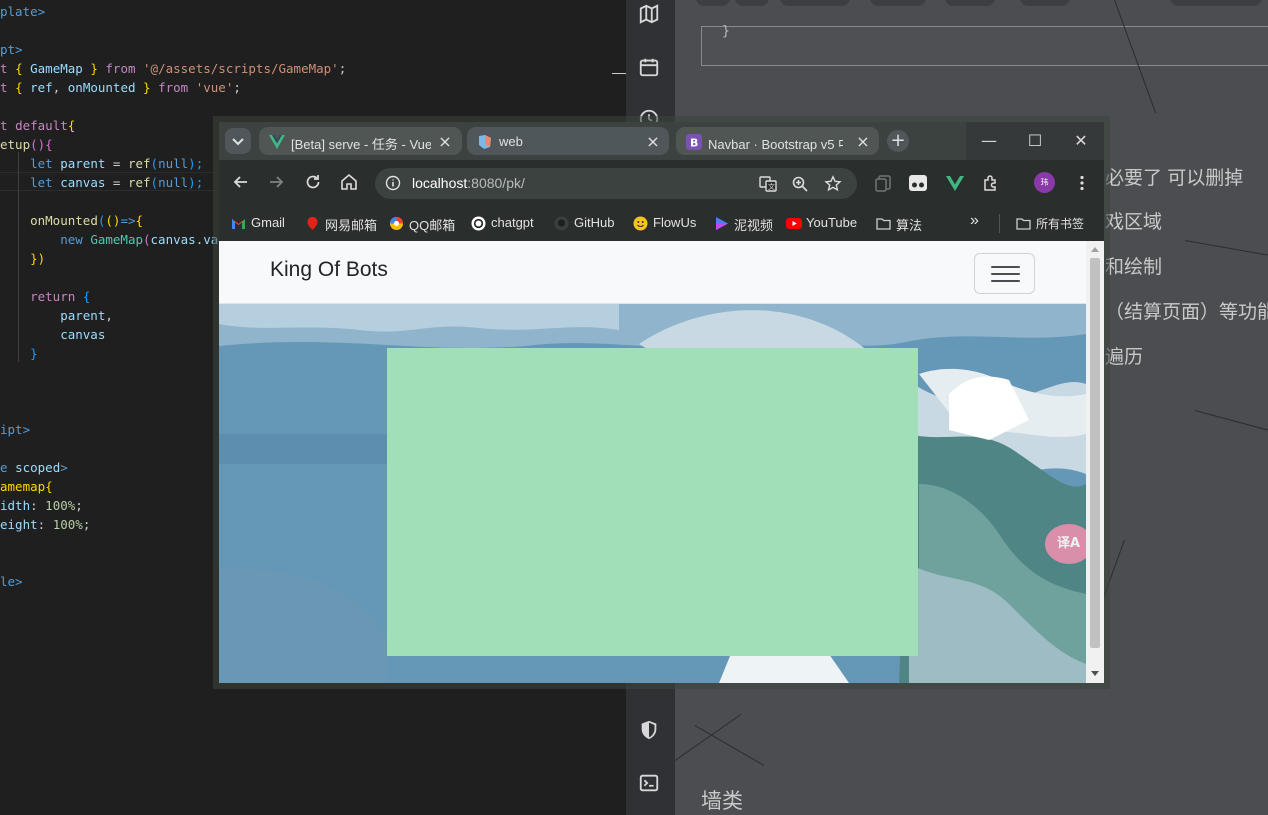 The width and height of the screenshot is (1268, 815). I want to click on bookmark-label: 算法, so click(909, 225).